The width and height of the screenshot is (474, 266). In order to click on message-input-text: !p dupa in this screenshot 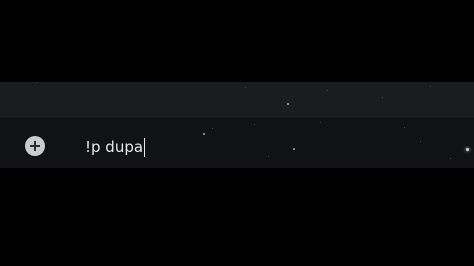, I will do `click(114, 147)`.